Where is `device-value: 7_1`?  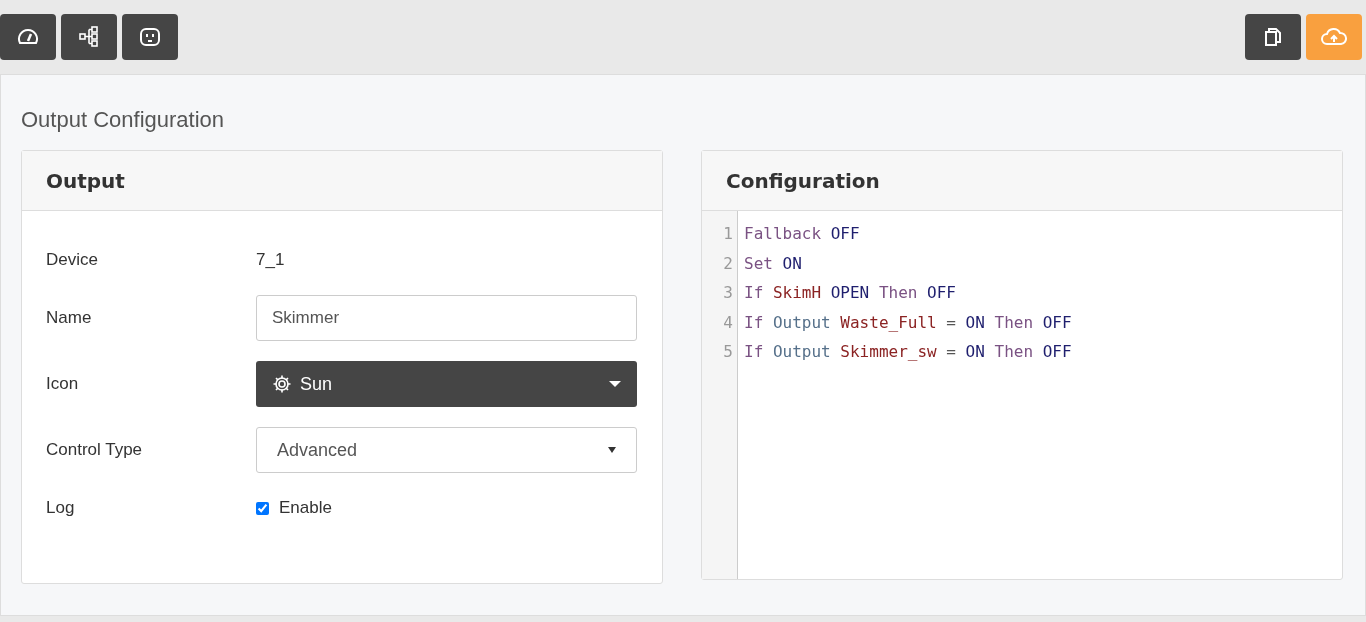 device-value: 7_1 is located at coordinates (270, 260).